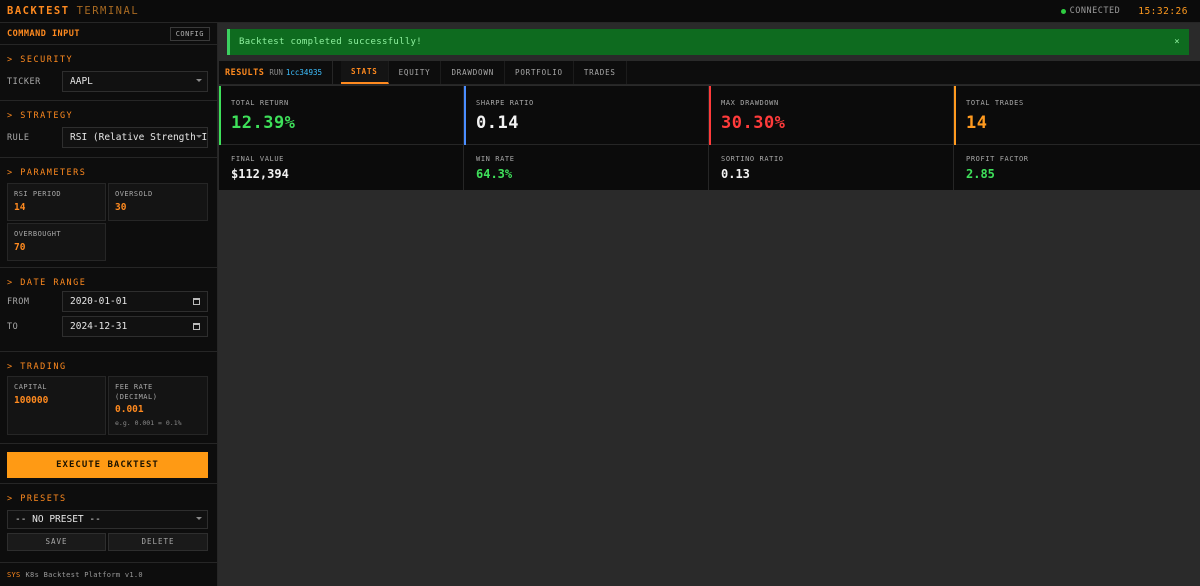 The image size is (1200, 586). I want to click on oversold-value: 30, so click(121, 207).